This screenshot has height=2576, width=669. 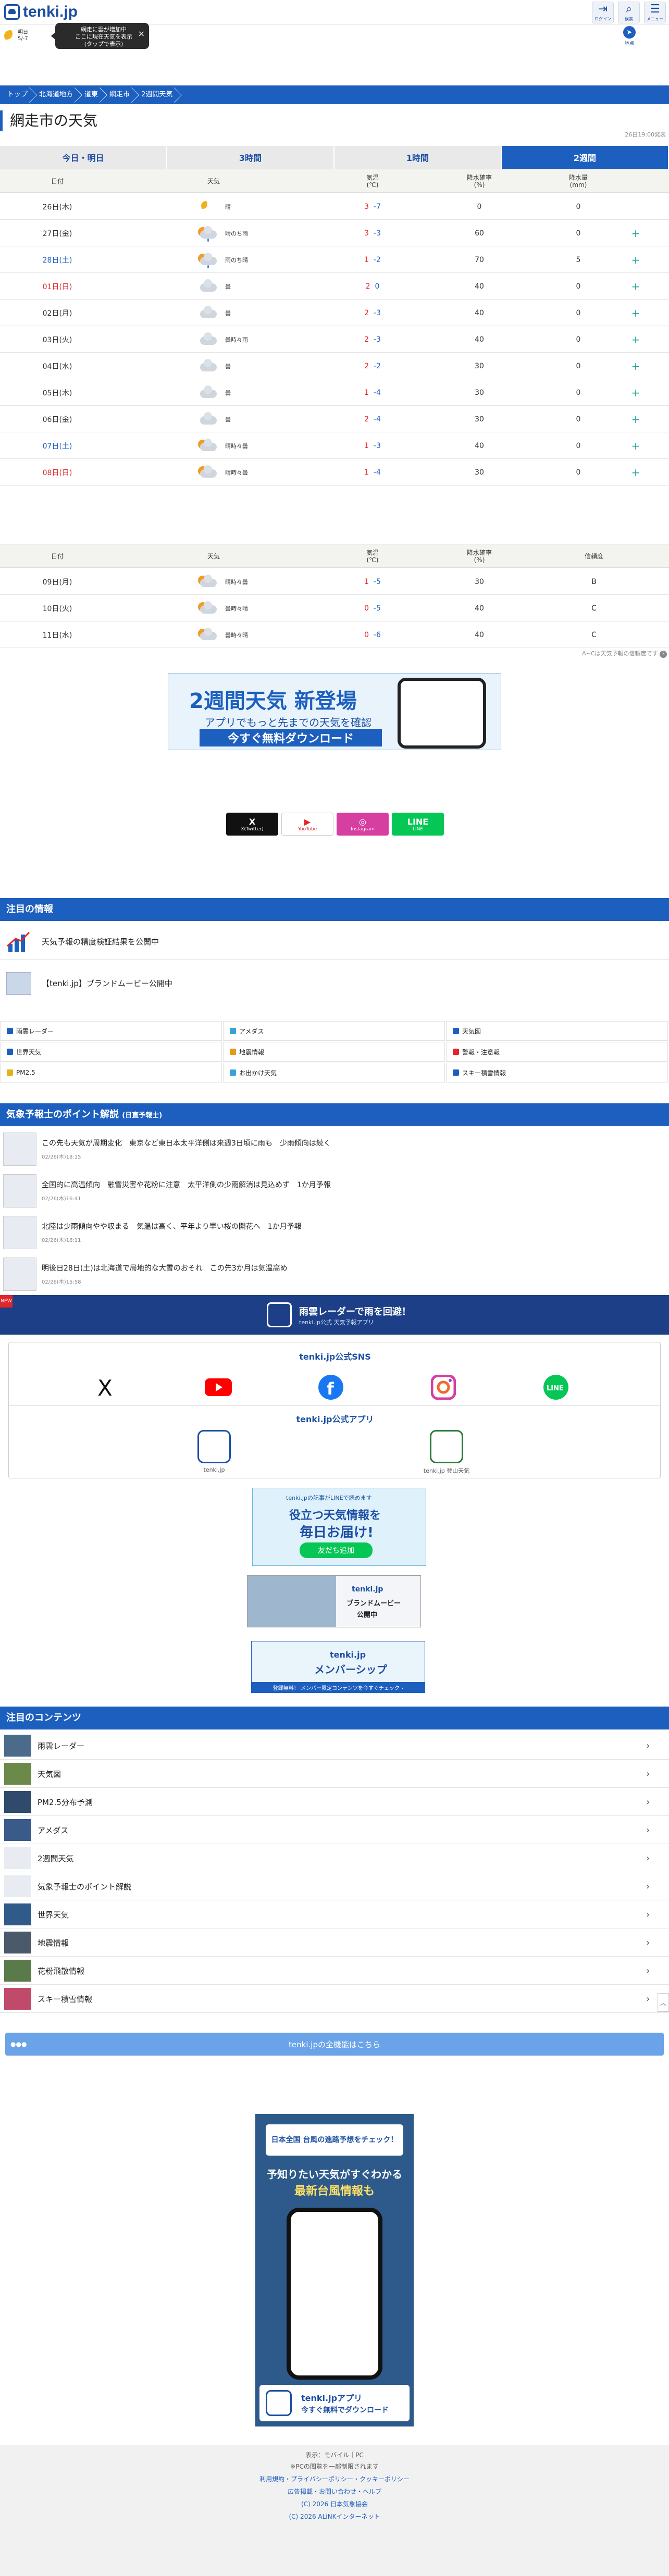 What do you see at coordinates (93, 94) in the screenshot?
I see `breadcrumb-item: 道東` at bounding box center [93, 94].